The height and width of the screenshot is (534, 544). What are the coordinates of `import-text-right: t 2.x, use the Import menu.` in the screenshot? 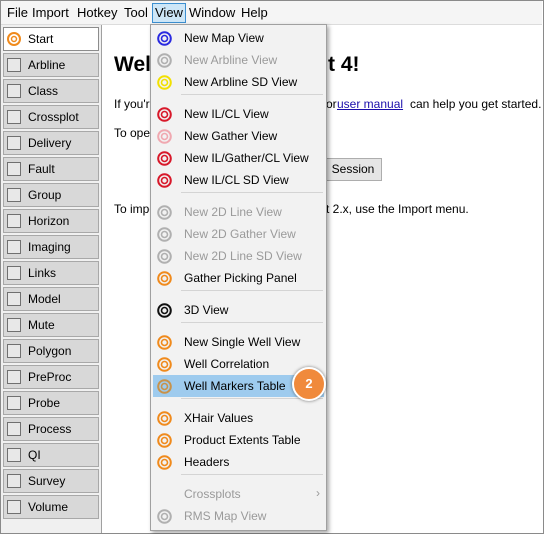 It's located at (397, 209).